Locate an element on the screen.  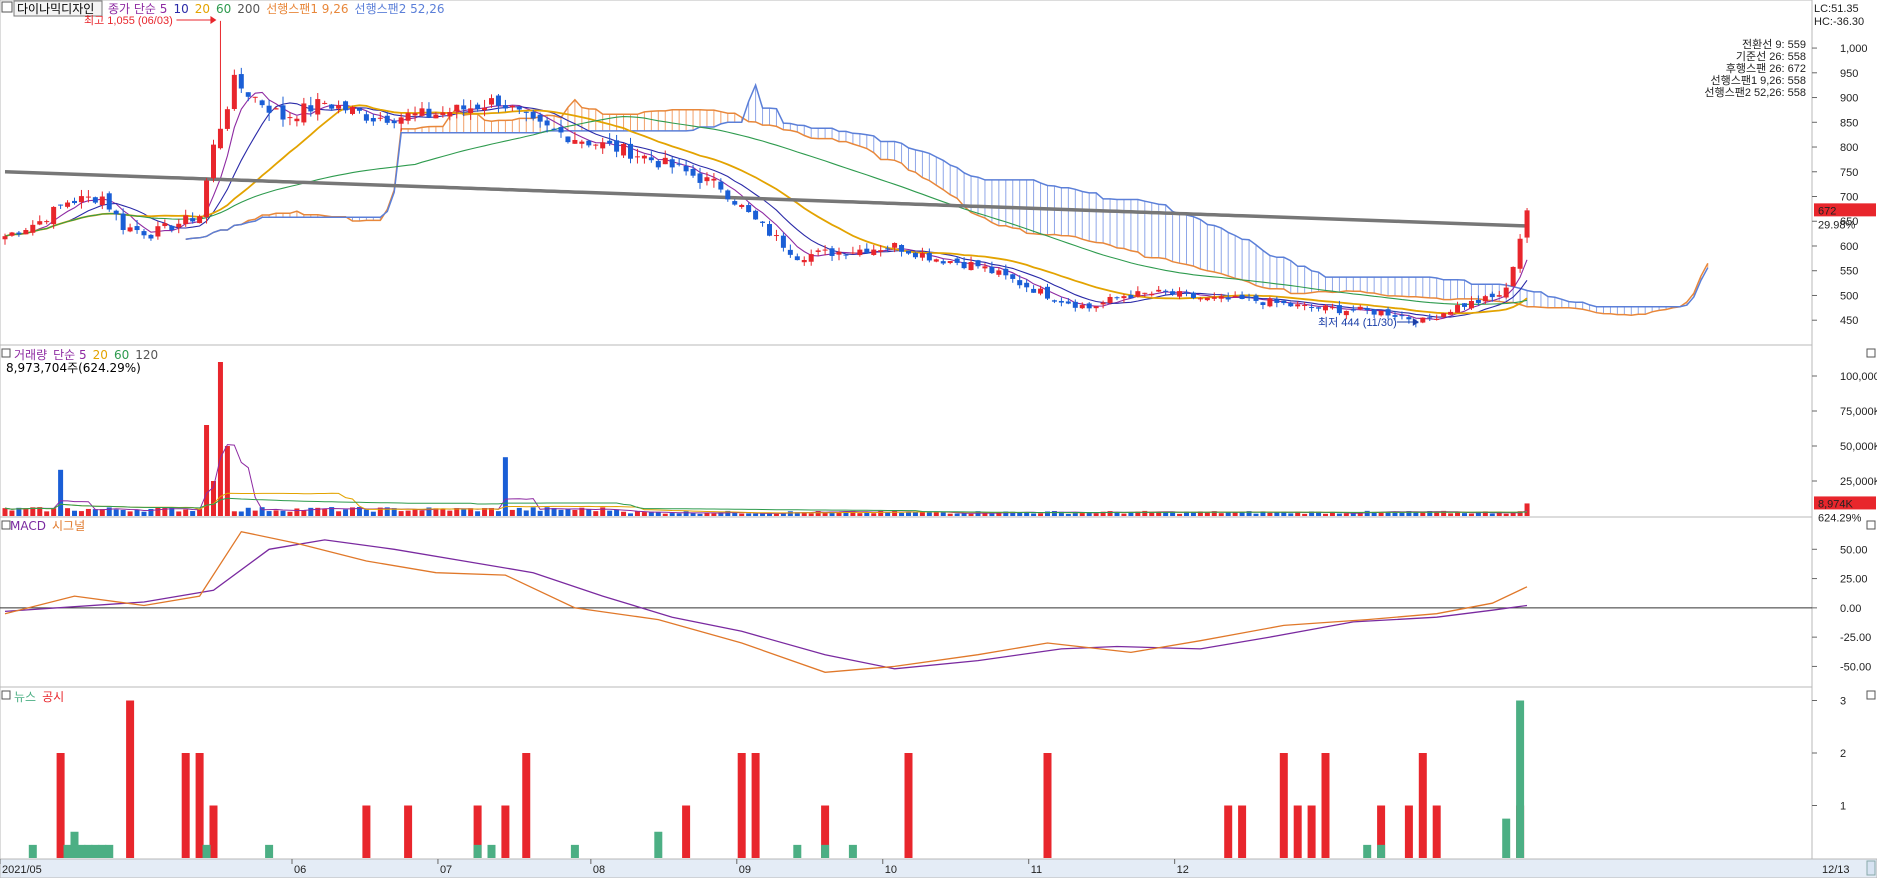
news-panel-menu-icon is located at coordinates (1871, 695).